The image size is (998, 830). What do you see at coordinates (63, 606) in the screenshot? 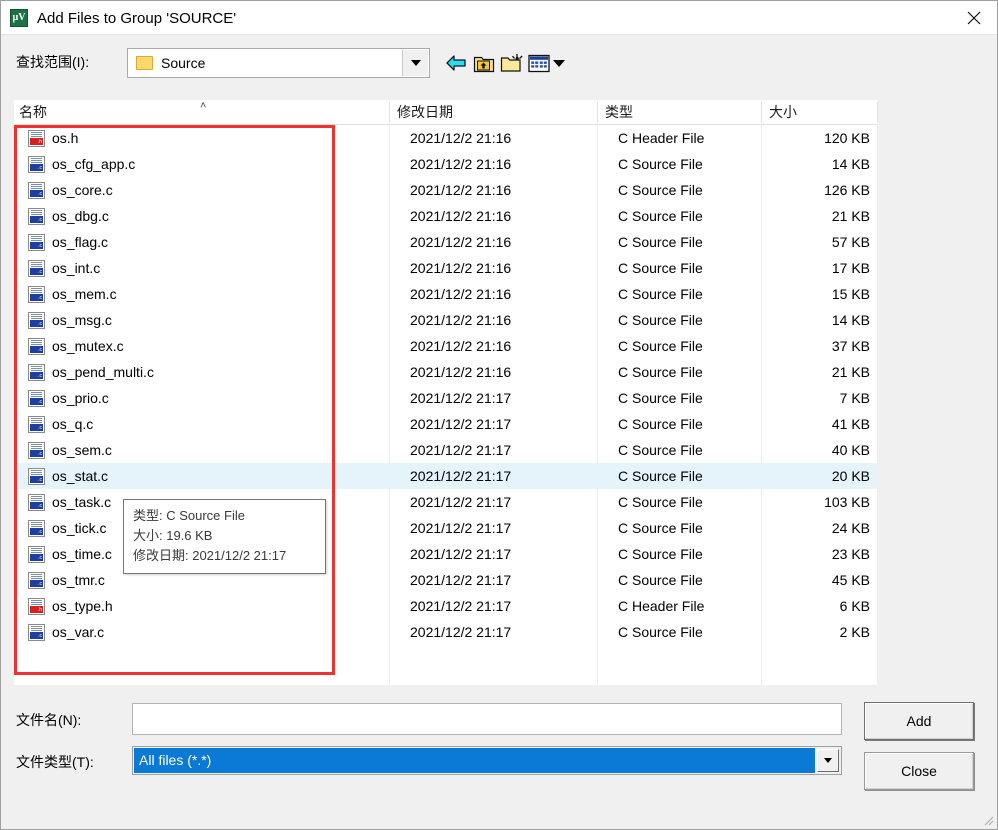
I see `file-name-cell: .h os_type.h` at bounding box center [63, 606].